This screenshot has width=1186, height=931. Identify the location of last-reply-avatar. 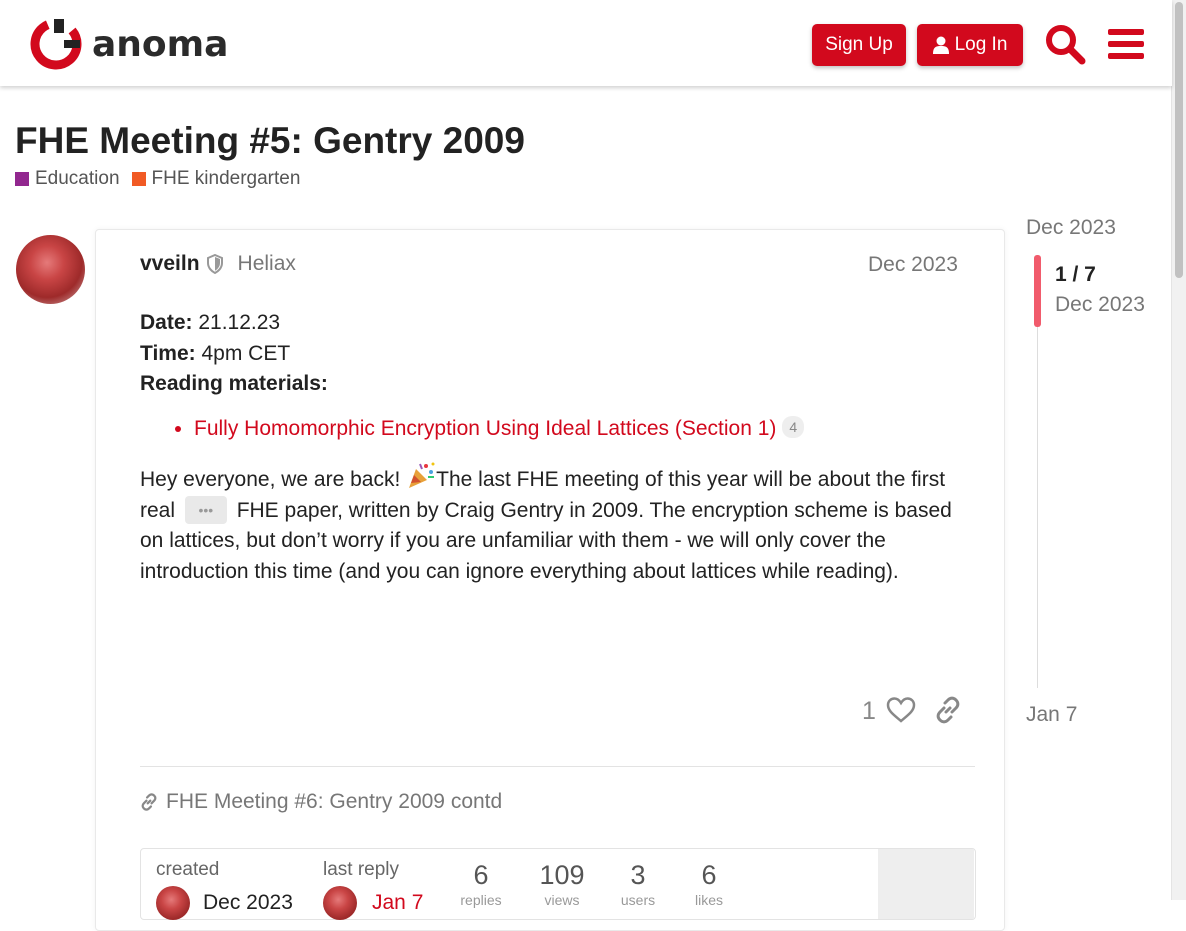
(340, 903).